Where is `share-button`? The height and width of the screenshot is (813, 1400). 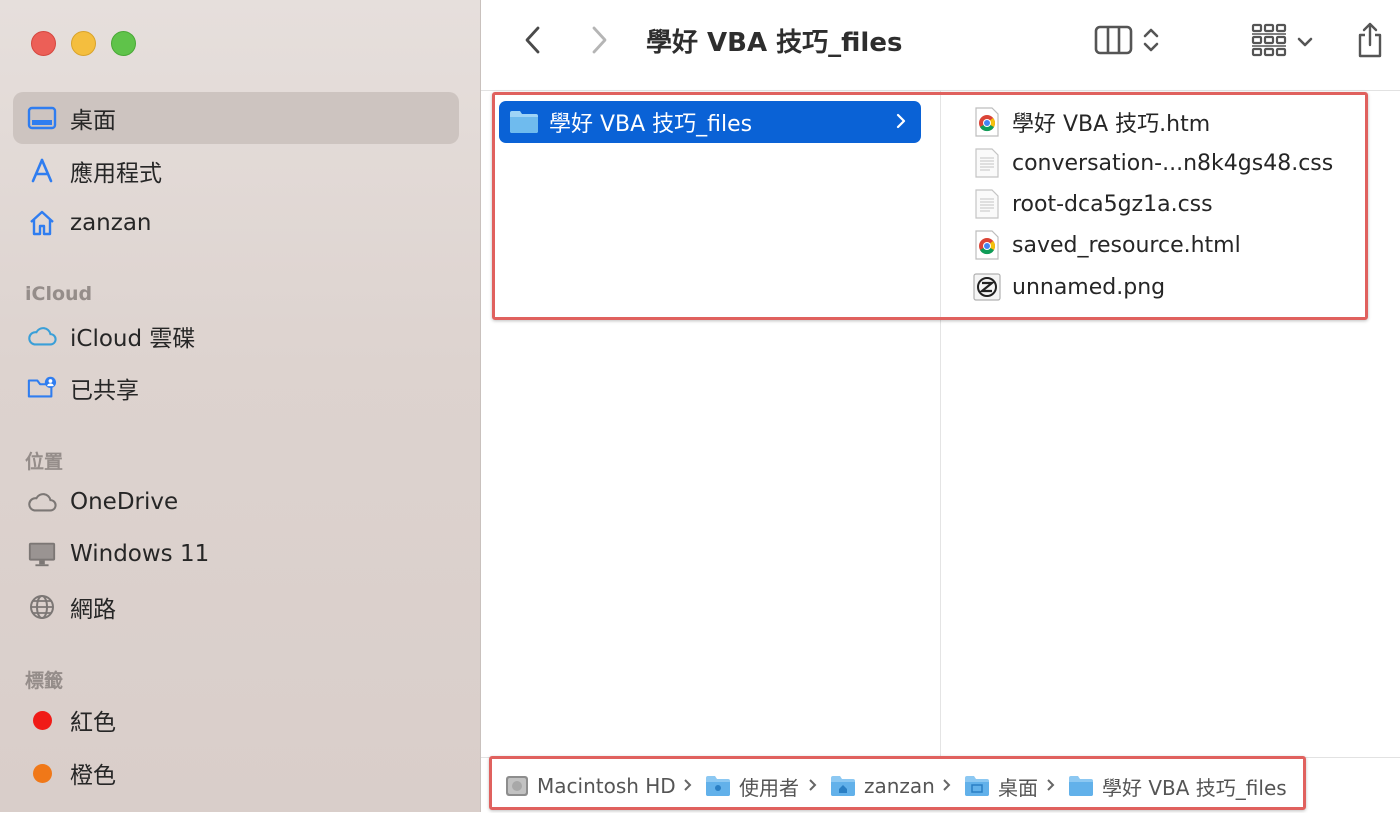 share-button is located at coordinates (1370, 42).